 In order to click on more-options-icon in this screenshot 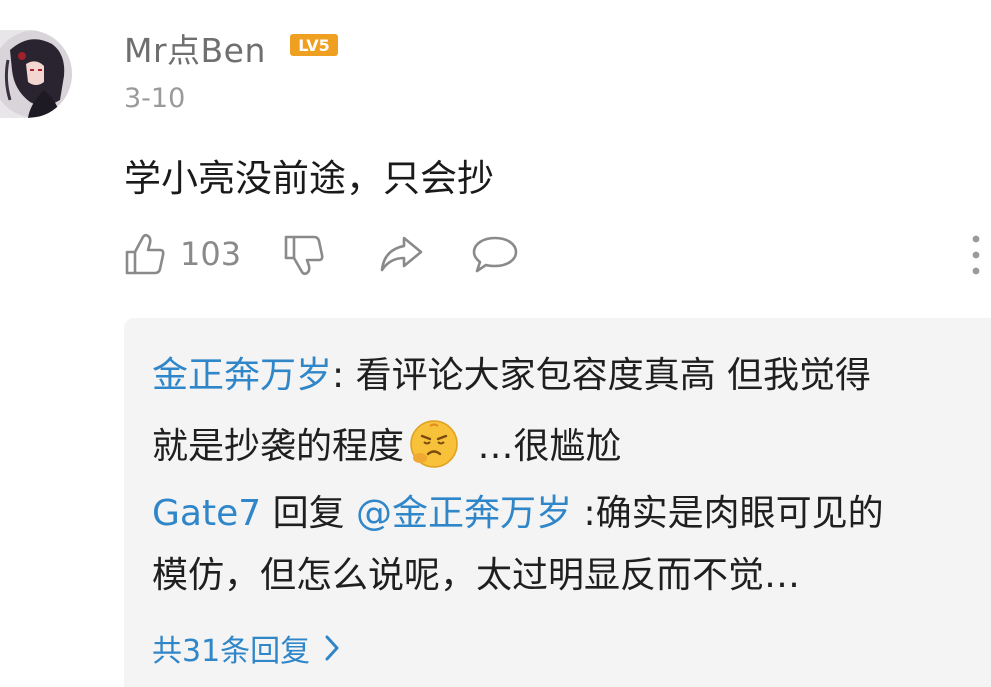, I will do `click(976, 255)`.